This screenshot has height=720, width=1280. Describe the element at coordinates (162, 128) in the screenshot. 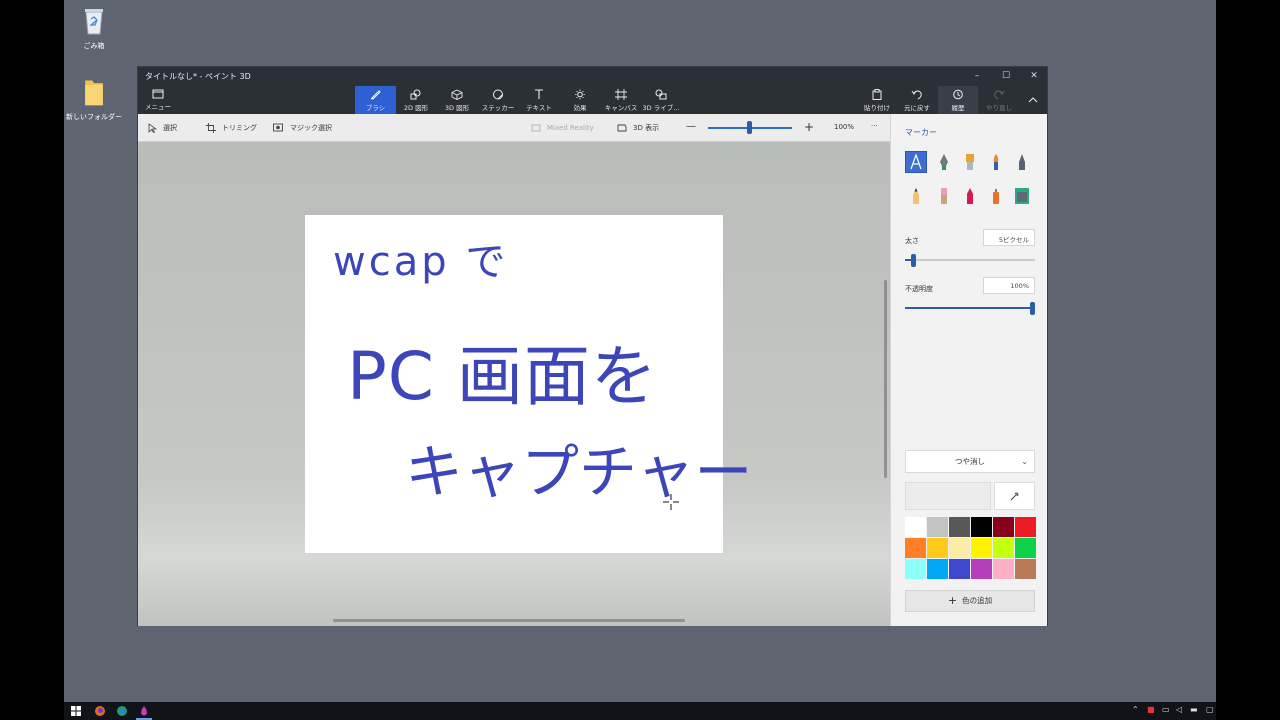

I see `select-button: 選択` at that location.